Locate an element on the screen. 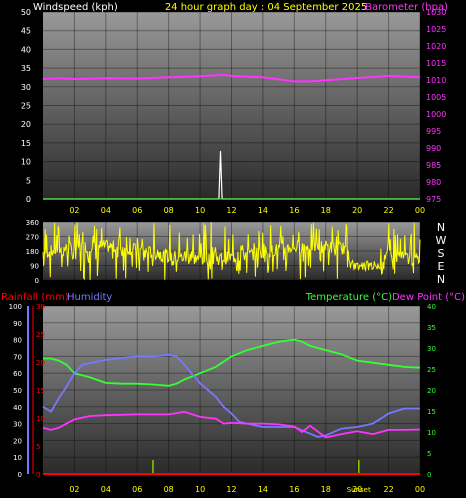 This screenshot has width=466, height=498. windspeed-tick-label: 30 is located at coordinates (26, 87).